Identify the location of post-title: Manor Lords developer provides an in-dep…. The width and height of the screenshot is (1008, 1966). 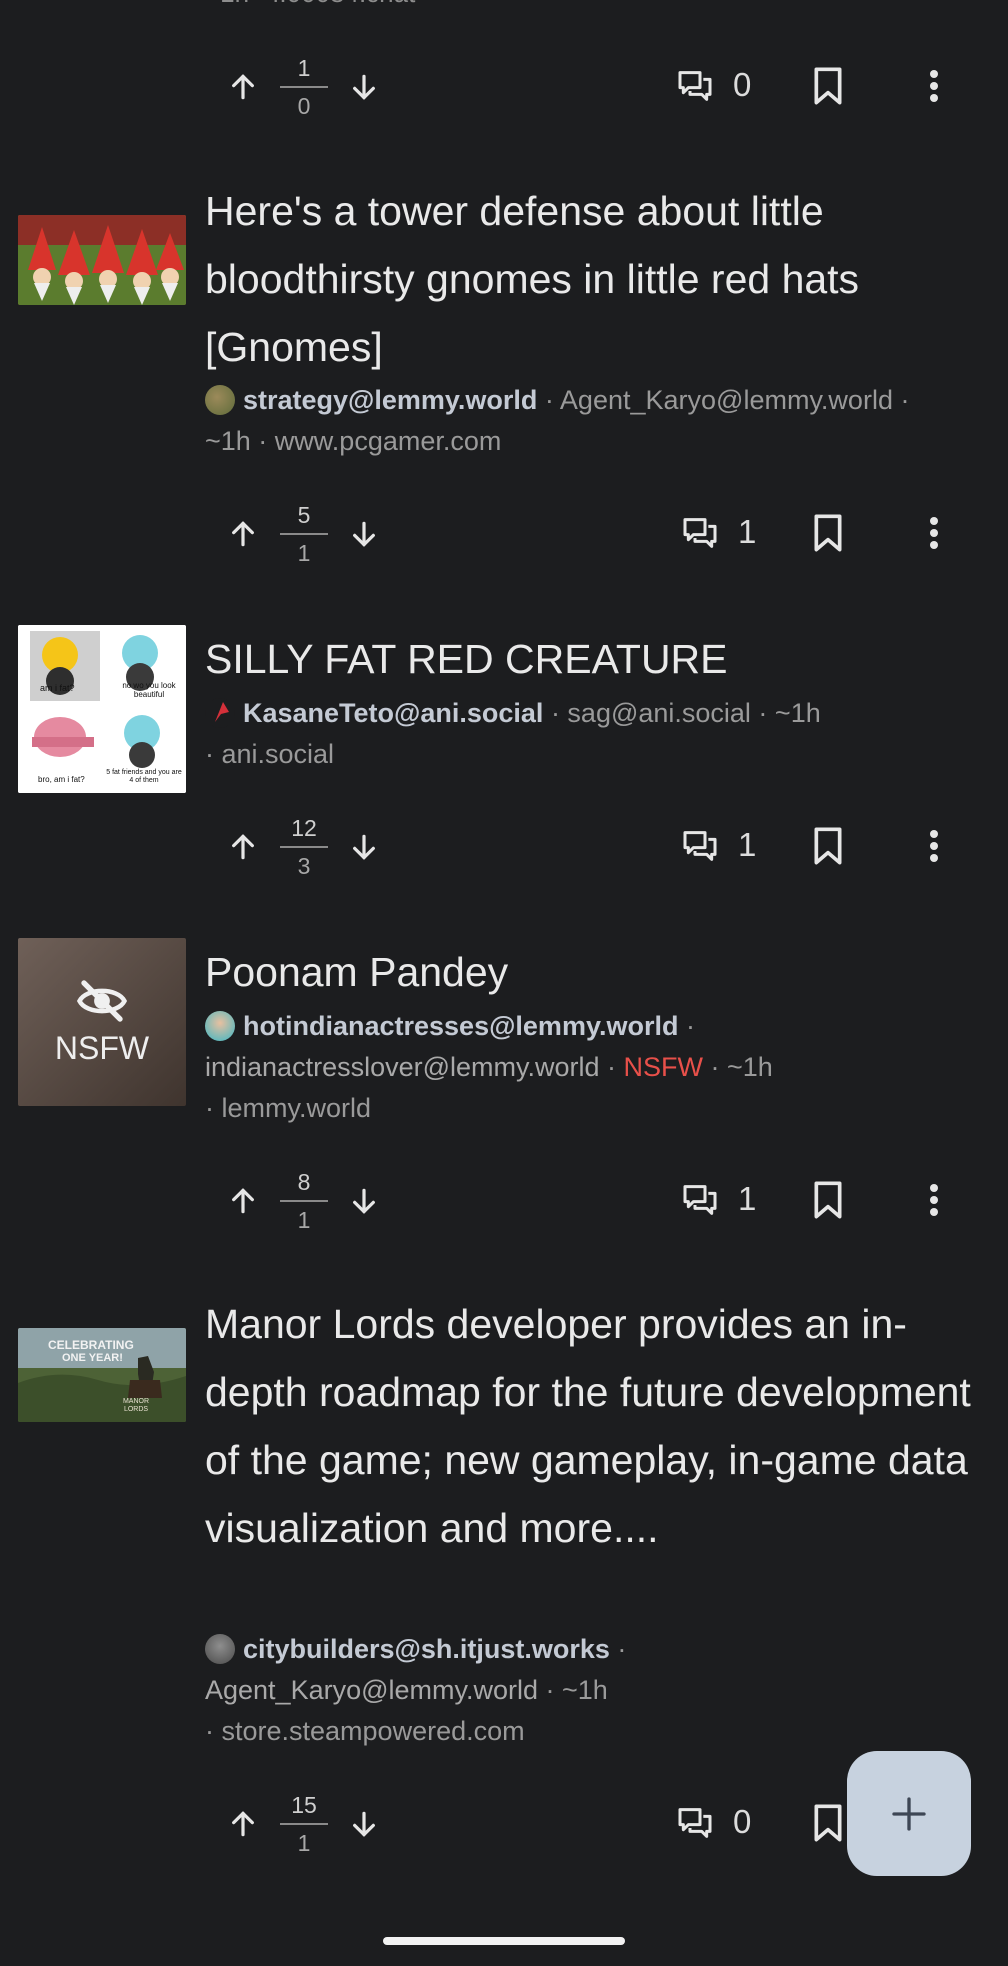
(592, 1426).